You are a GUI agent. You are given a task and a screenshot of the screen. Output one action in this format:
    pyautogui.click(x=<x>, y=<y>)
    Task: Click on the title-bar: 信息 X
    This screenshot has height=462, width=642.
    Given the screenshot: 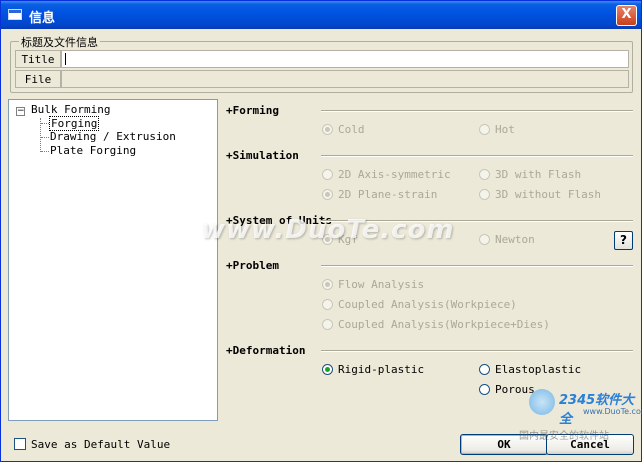 What is the action you would take?
    pyautogui.click(x=321, y=15)
    